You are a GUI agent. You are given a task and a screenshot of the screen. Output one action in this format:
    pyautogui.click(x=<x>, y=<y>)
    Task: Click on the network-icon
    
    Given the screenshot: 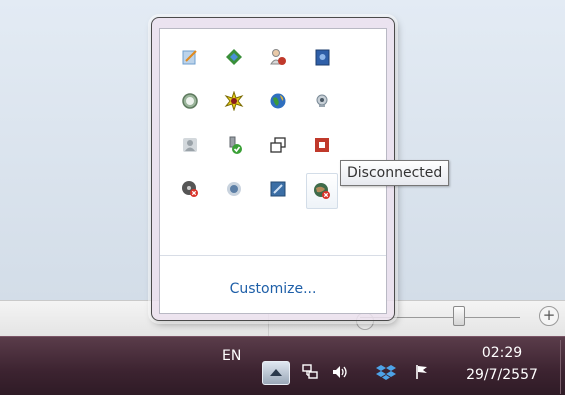 What is the action you would take?
    pyautogui.click(x=310, y=372)
    